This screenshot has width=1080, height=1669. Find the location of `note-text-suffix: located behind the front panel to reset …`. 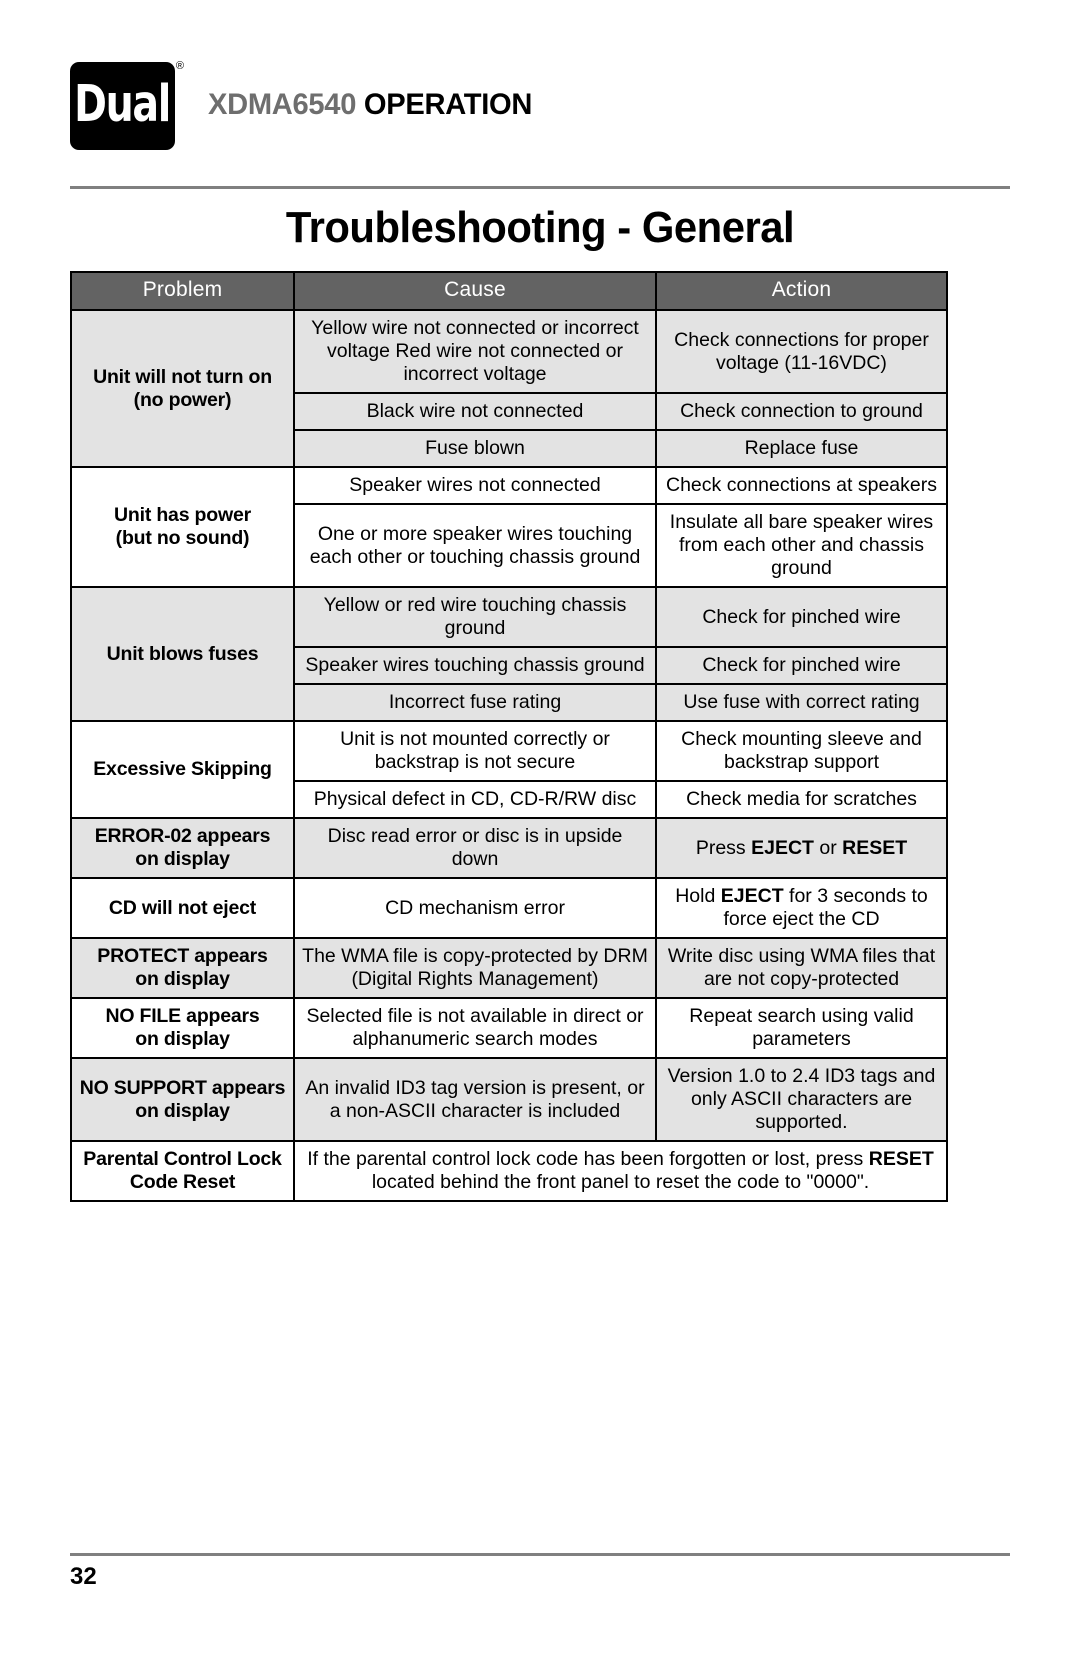

note-text-suffix: located behind the front panel to reset … is located at coordinates (620, 1182).